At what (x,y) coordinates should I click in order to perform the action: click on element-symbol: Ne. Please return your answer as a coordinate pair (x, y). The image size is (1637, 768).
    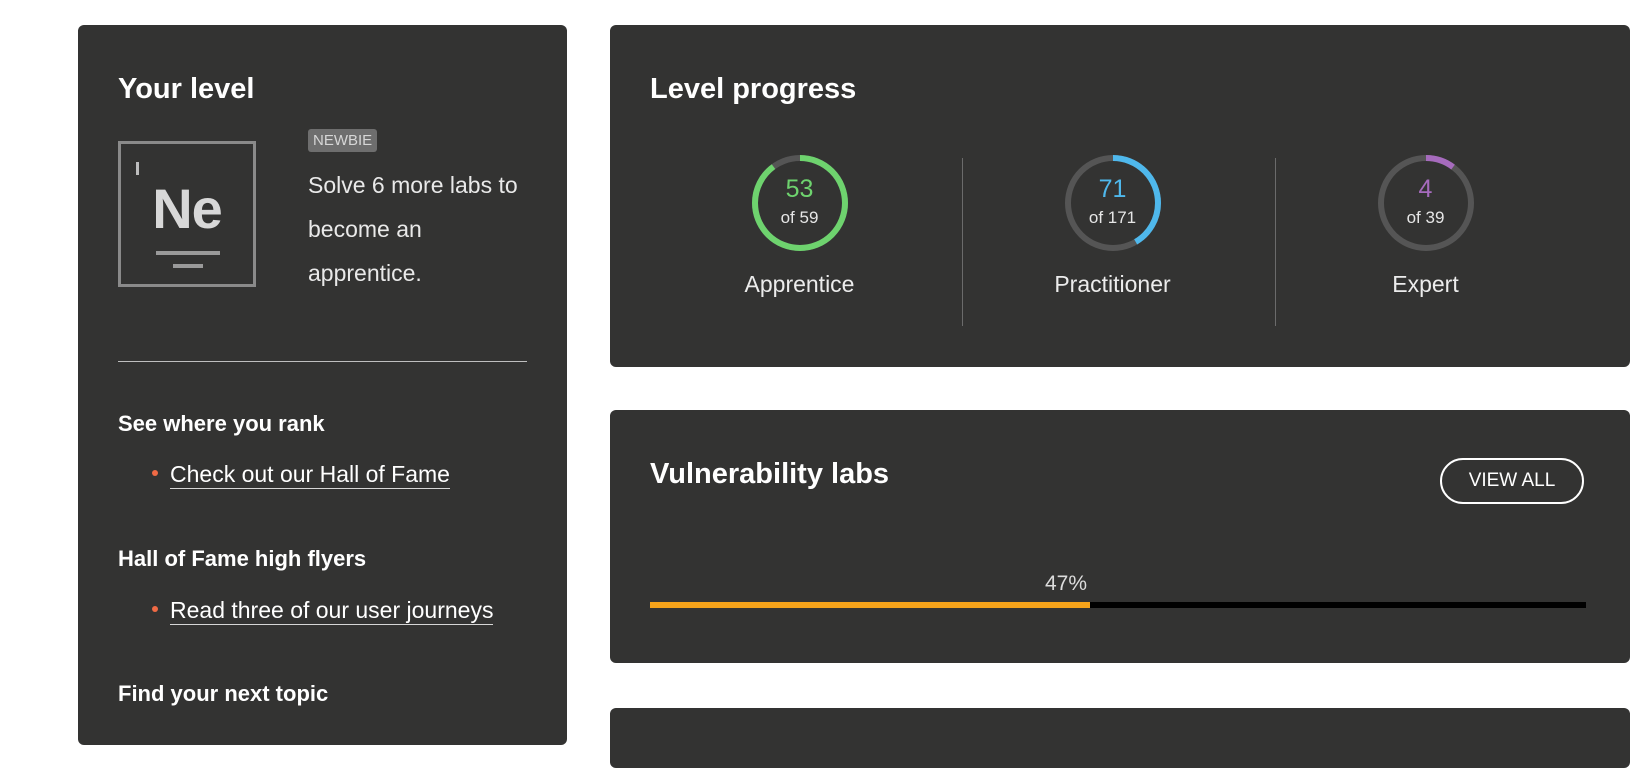
    Looking at the image, I should click on (187, 208).